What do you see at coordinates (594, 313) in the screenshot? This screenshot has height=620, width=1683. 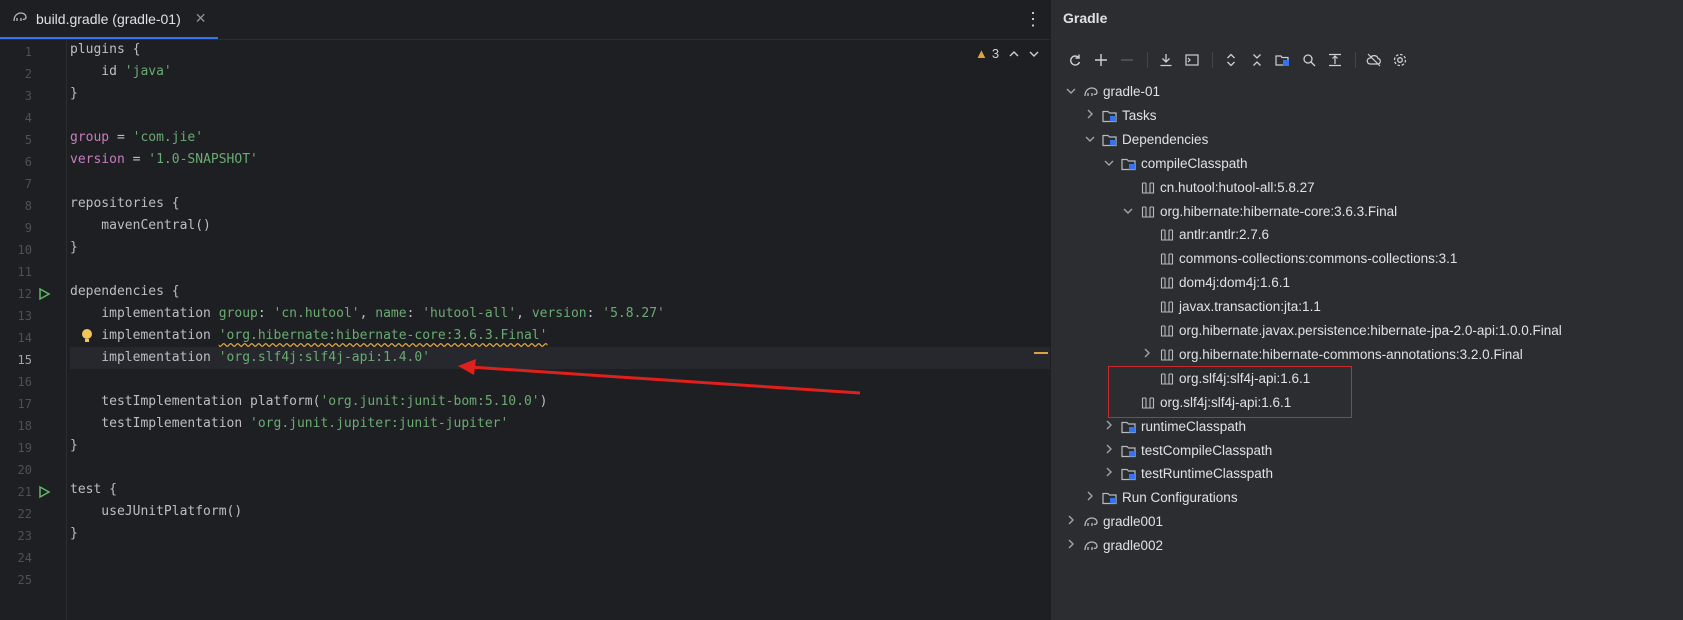 I see `code-token: :` at bounding box center [594, 313].